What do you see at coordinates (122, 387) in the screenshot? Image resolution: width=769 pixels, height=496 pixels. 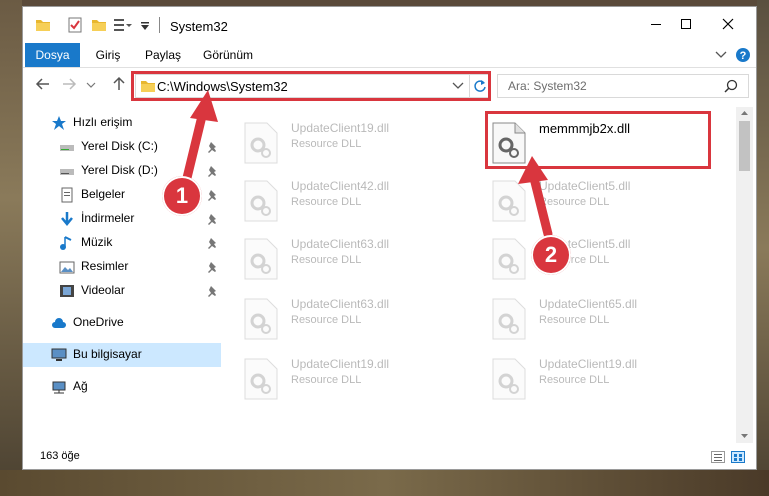 I see `sidebar-item-network: Ağ` at bounding box center [122, 387].